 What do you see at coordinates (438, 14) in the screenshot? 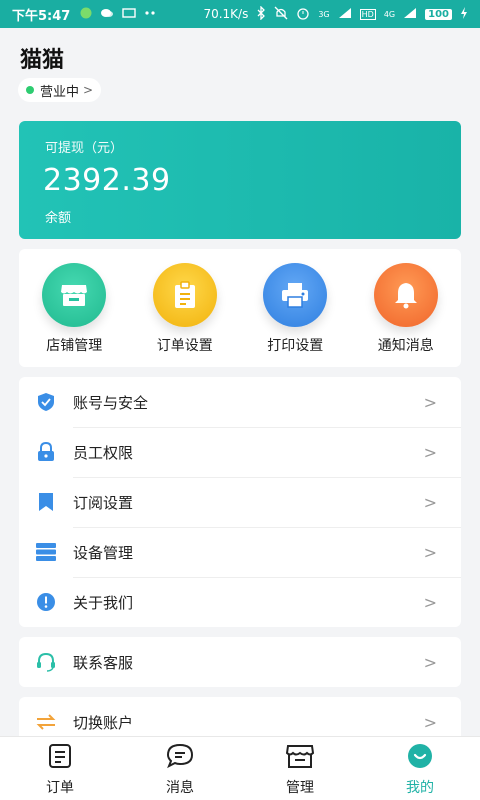
I see `battery-level: 100` at bounding box center [438, 14].